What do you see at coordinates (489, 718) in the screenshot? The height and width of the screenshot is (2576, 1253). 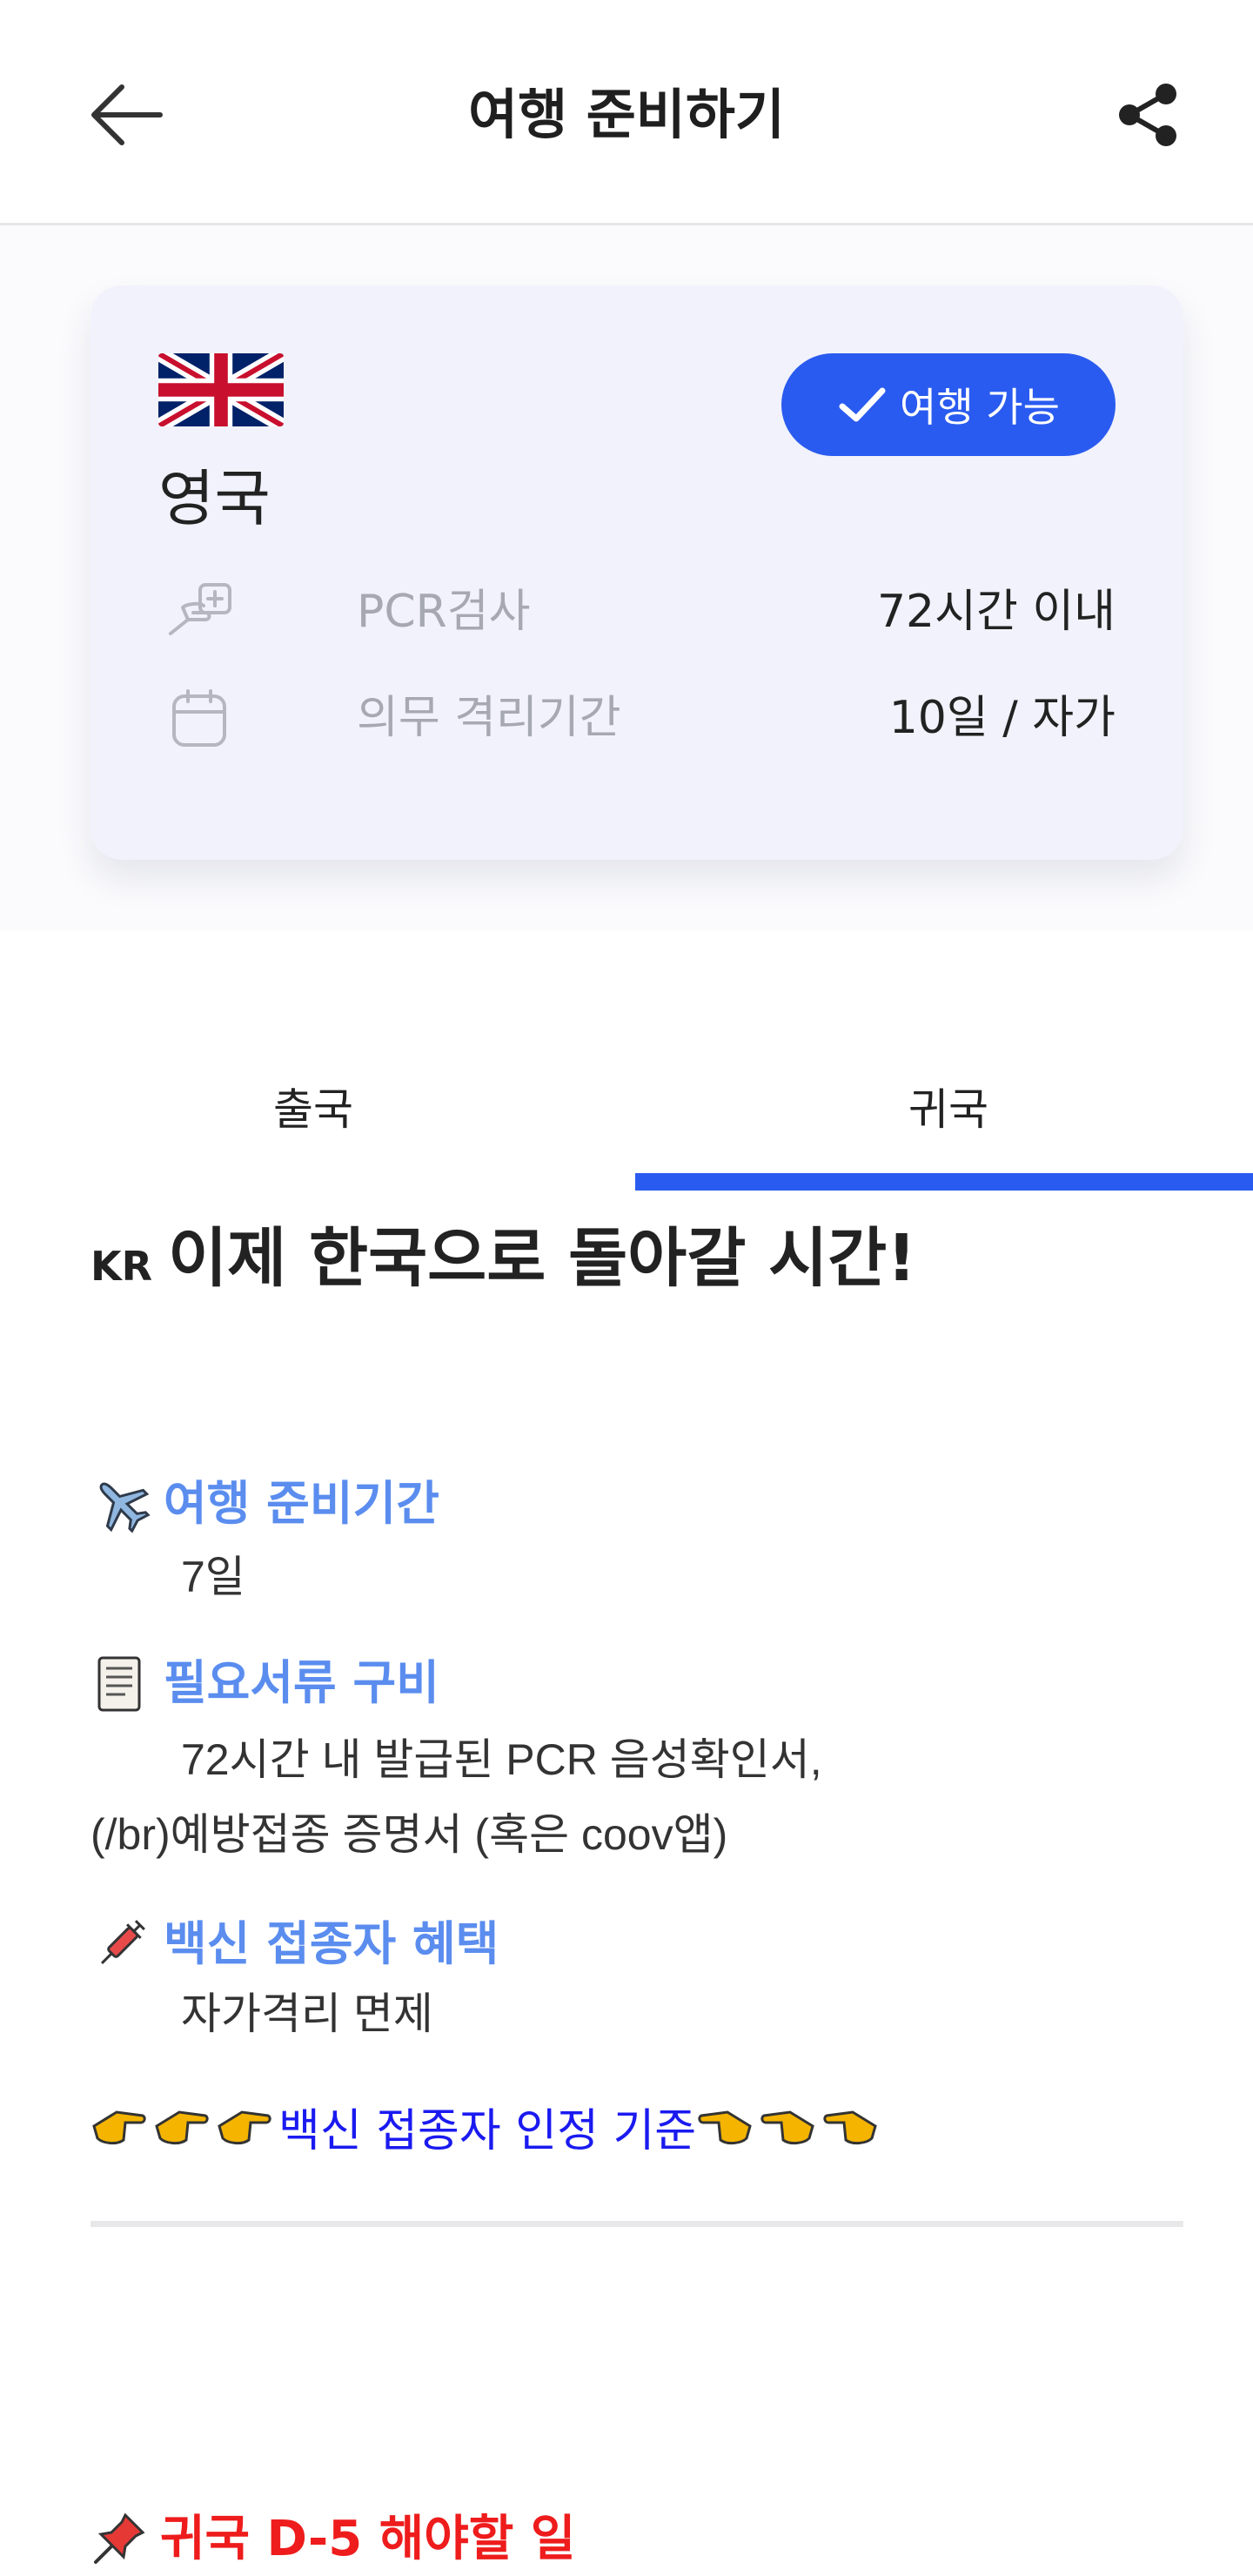 I see `quarantine-label: 의무 격리기간` at bounding box center [489, 718].